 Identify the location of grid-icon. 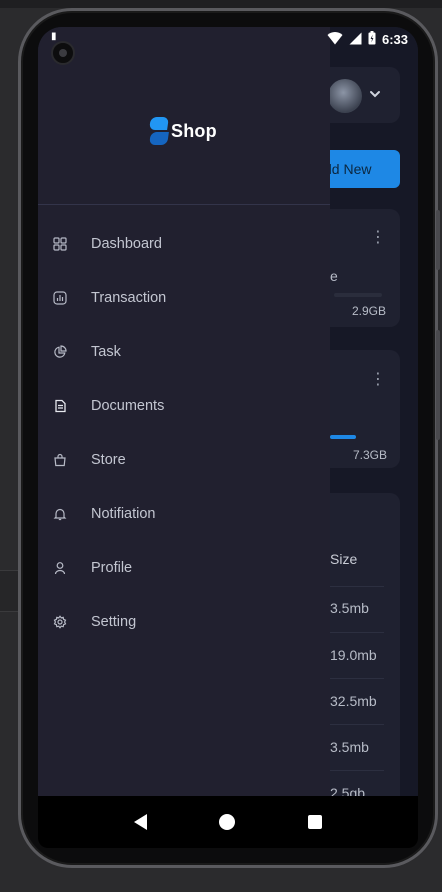
(60, 244).